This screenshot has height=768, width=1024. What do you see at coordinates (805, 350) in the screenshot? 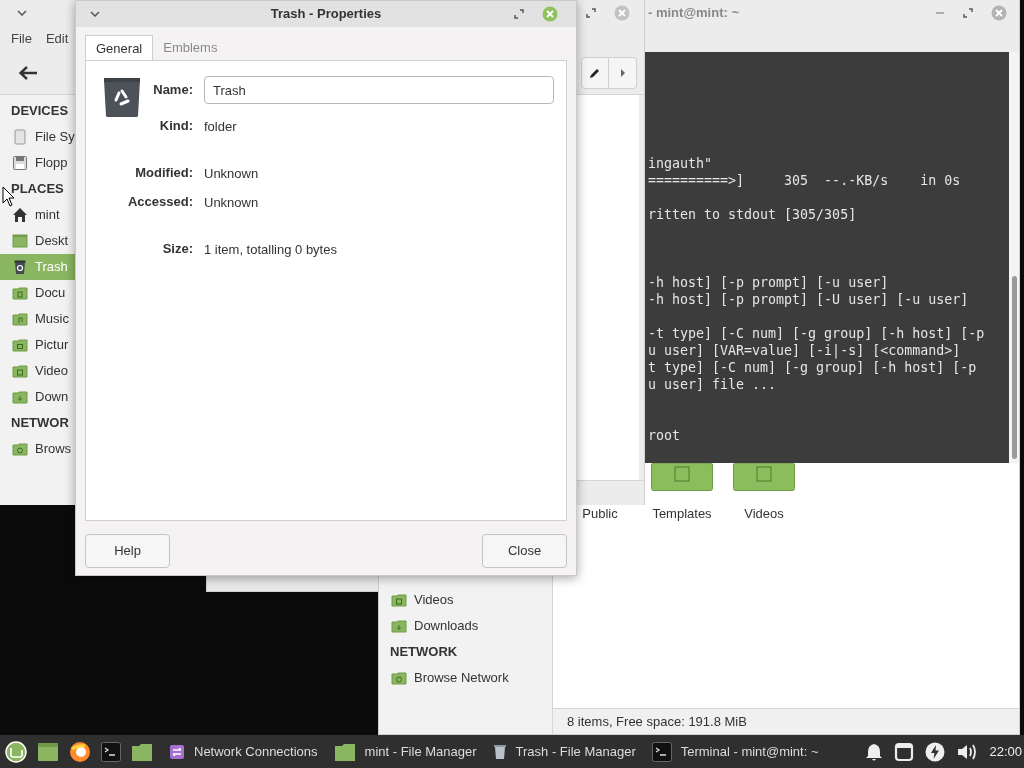
I see `terminal-line: u user] [VAR=value] [-i|-s] [<command>]` at bounding box center [805, 350].